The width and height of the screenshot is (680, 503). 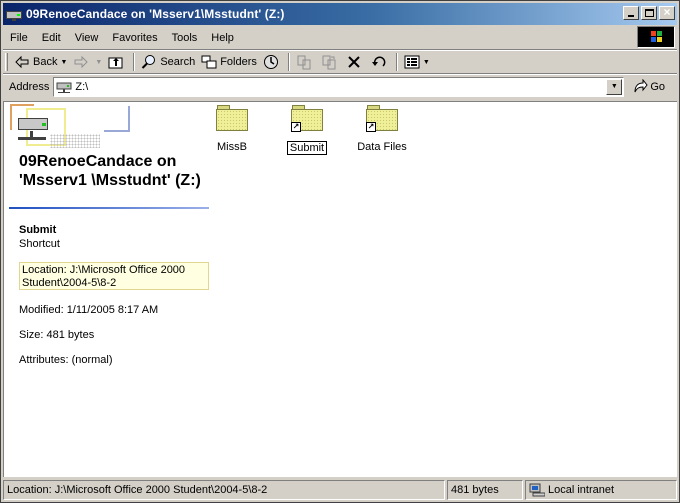 What do you see at coordinates (614, 87) in the screenshot?
I see `address-dropdown-button: ▼` at bounding box center [614, 87].